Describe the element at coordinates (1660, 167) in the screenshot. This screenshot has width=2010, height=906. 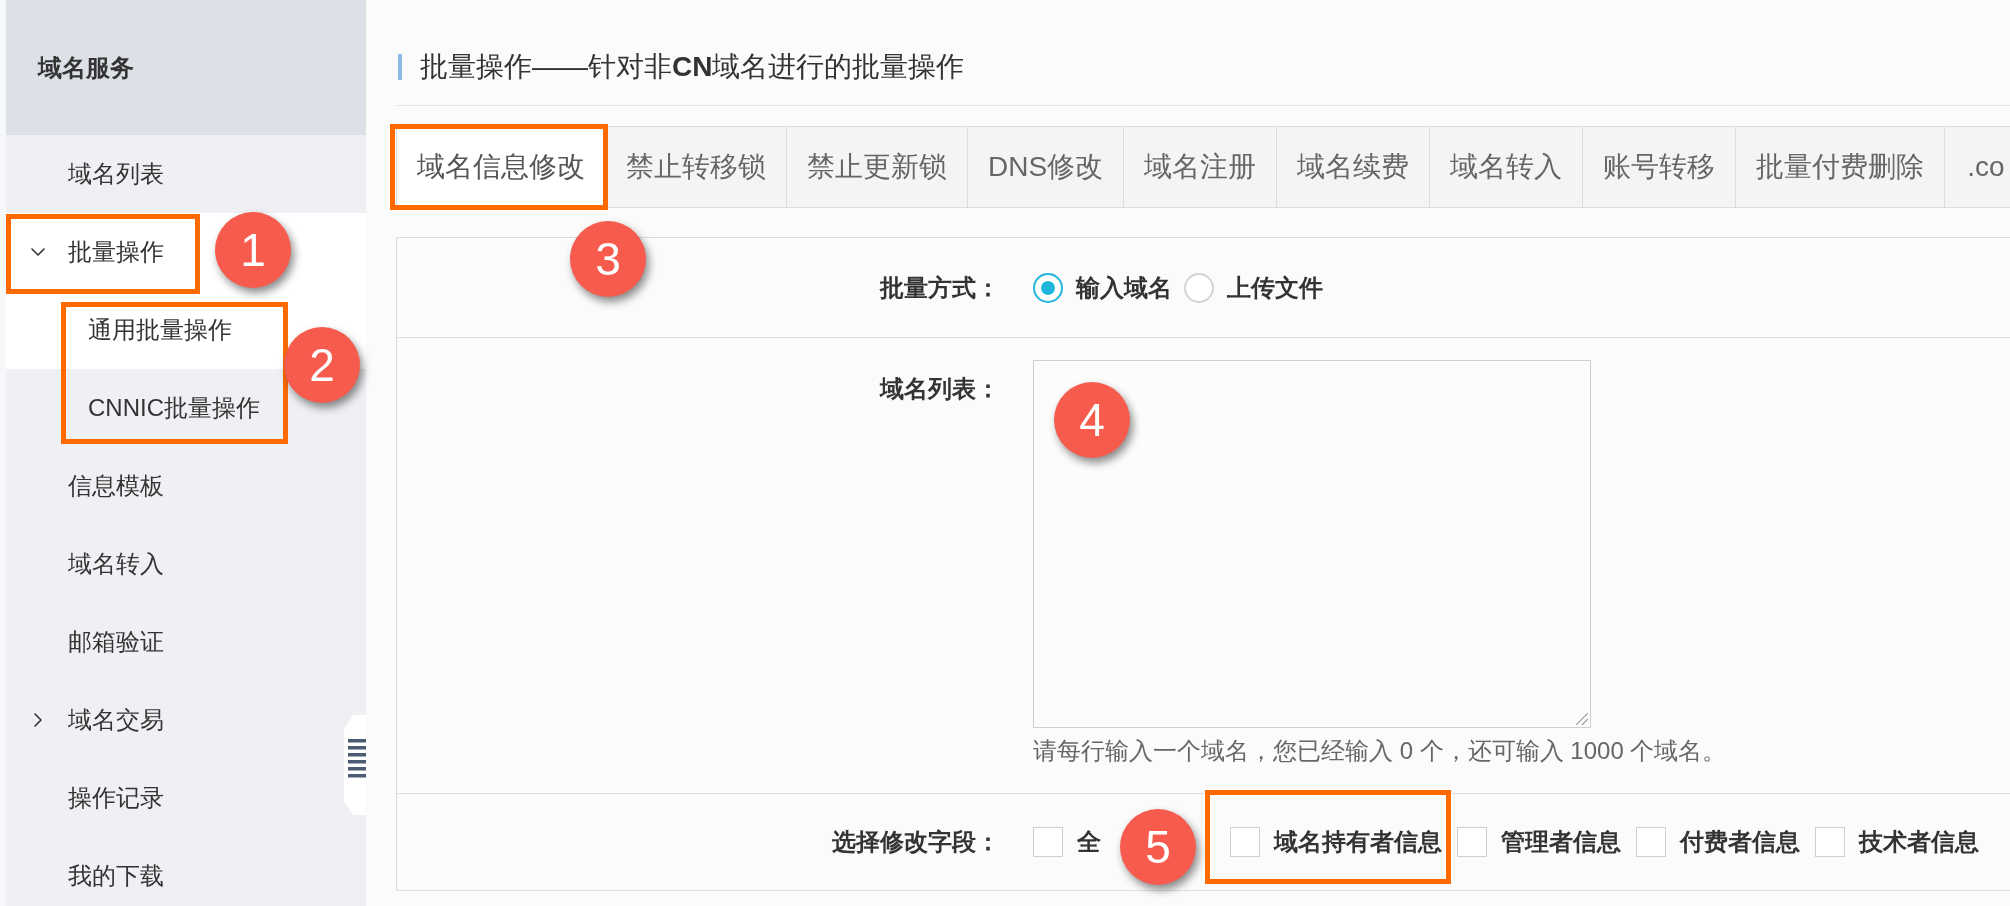
I see `tab: 账号转移` at that location.